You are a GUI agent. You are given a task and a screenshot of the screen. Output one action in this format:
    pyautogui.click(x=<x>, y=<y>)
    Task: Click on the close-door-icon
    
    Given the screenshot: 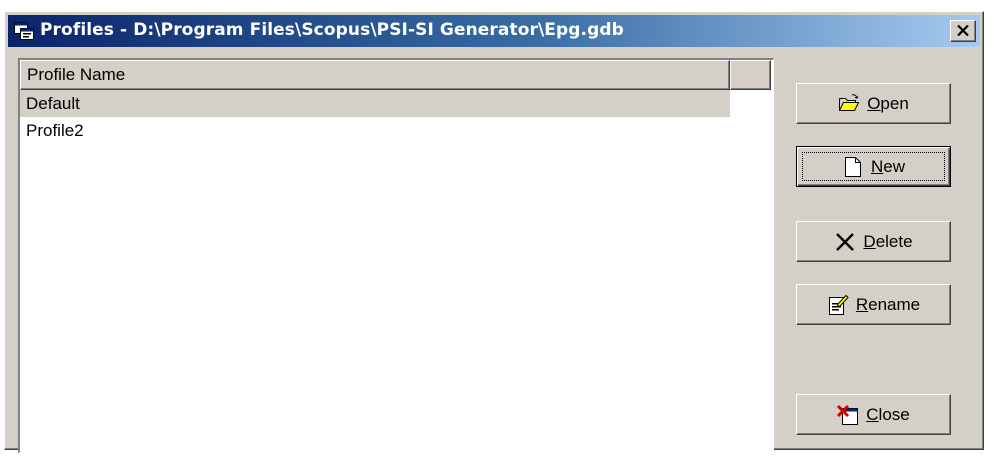 What is the action you would take?
    pyautogui.click(x=848, y=414)
    